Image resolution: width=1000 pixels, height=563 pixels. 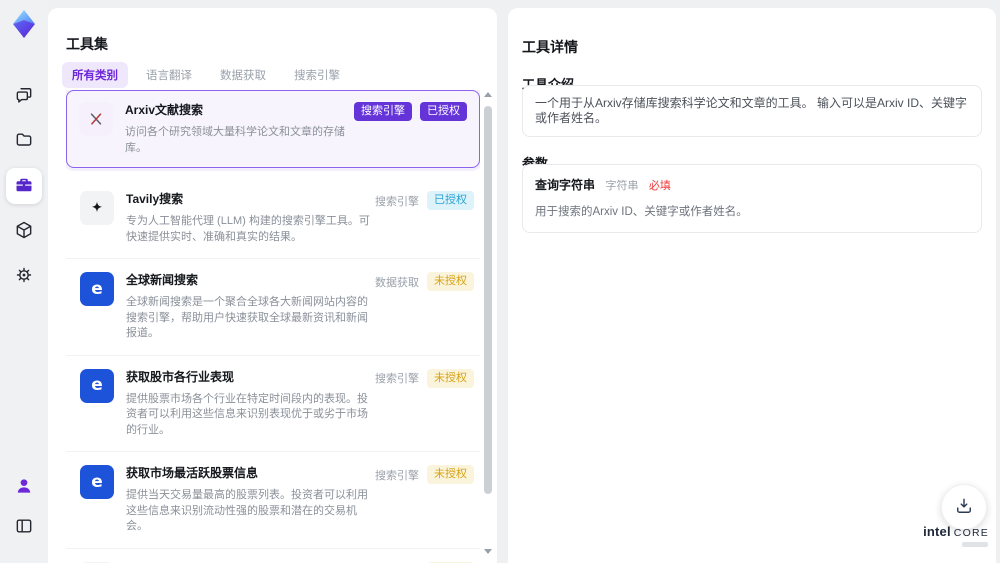 What do you see at coordinates (971, 533) in the screenshot?
I see `brand-core-text: CORE` at bounding box center [971, 533].